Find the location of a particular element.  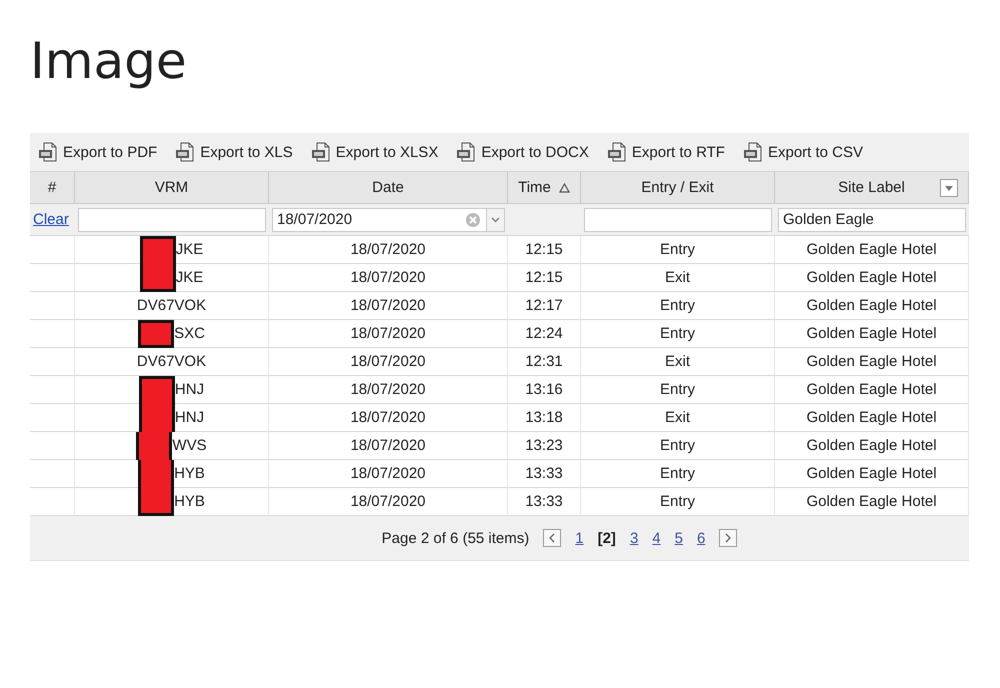

dropdown-button is located at coordinates (495, 219).